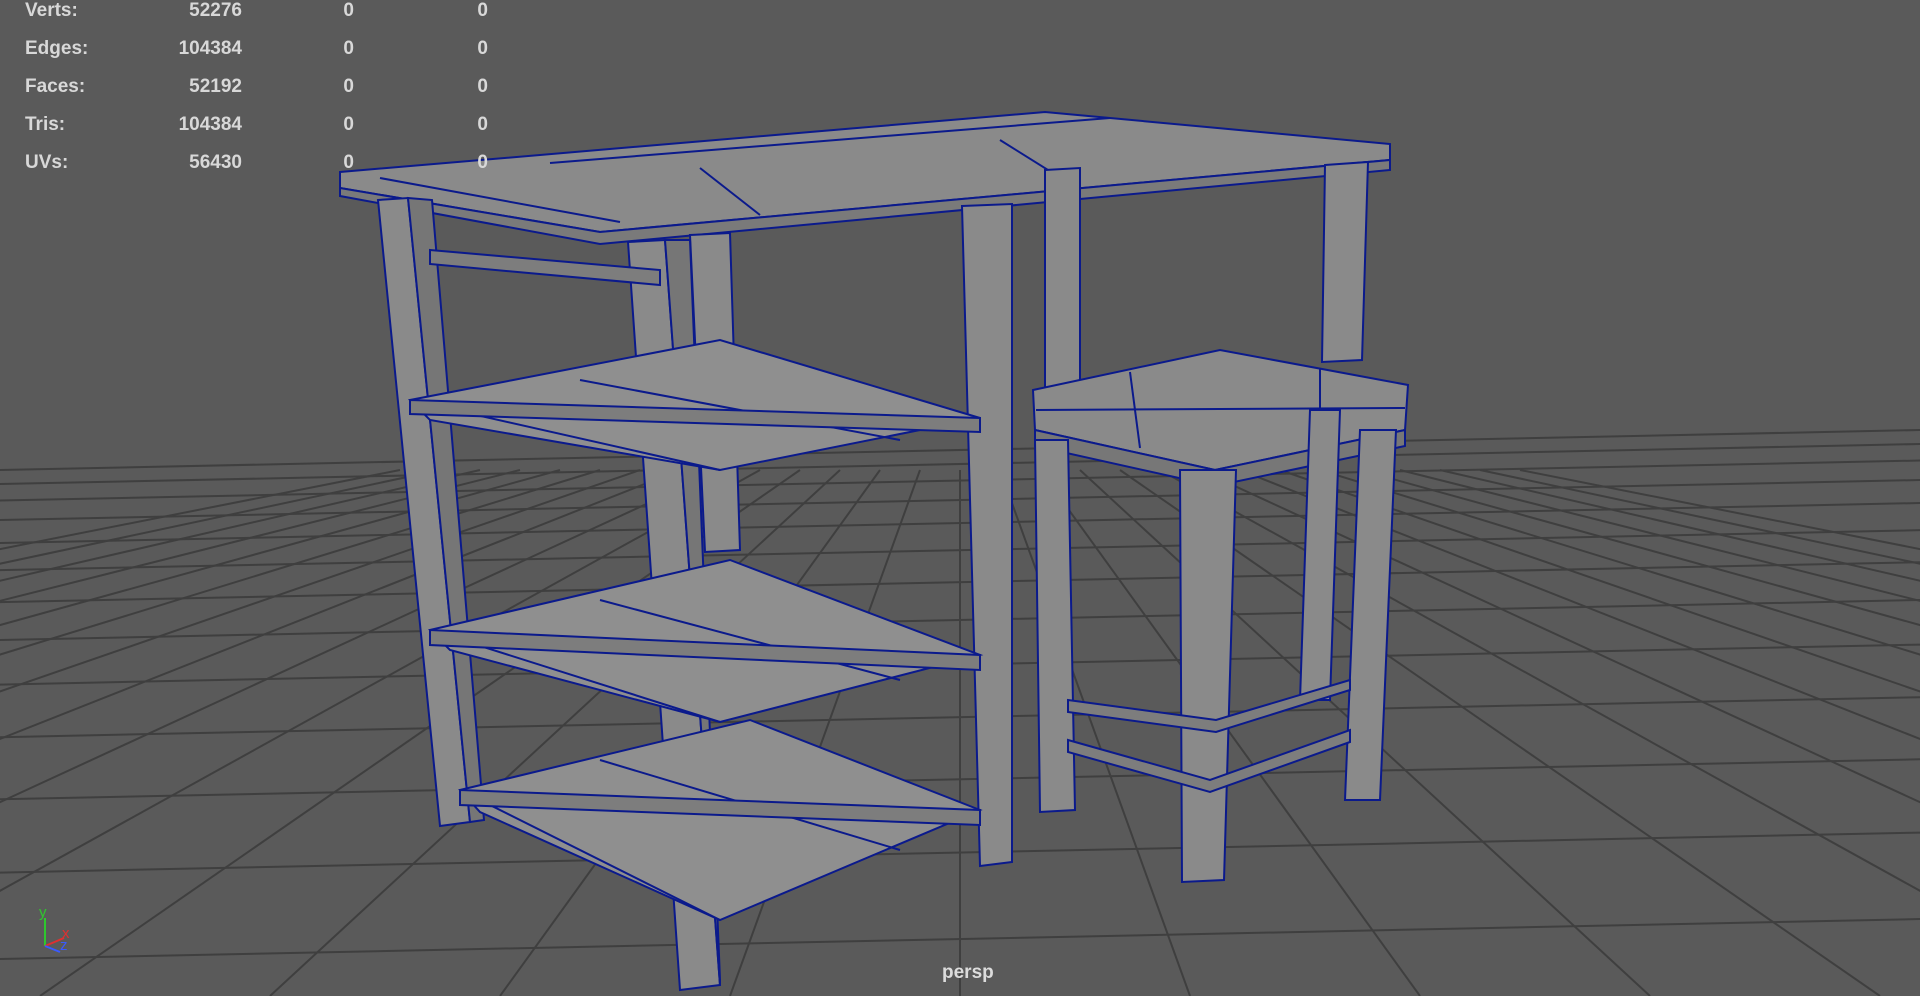  I want to click on hud-label: Tris:, so click(45, 124).